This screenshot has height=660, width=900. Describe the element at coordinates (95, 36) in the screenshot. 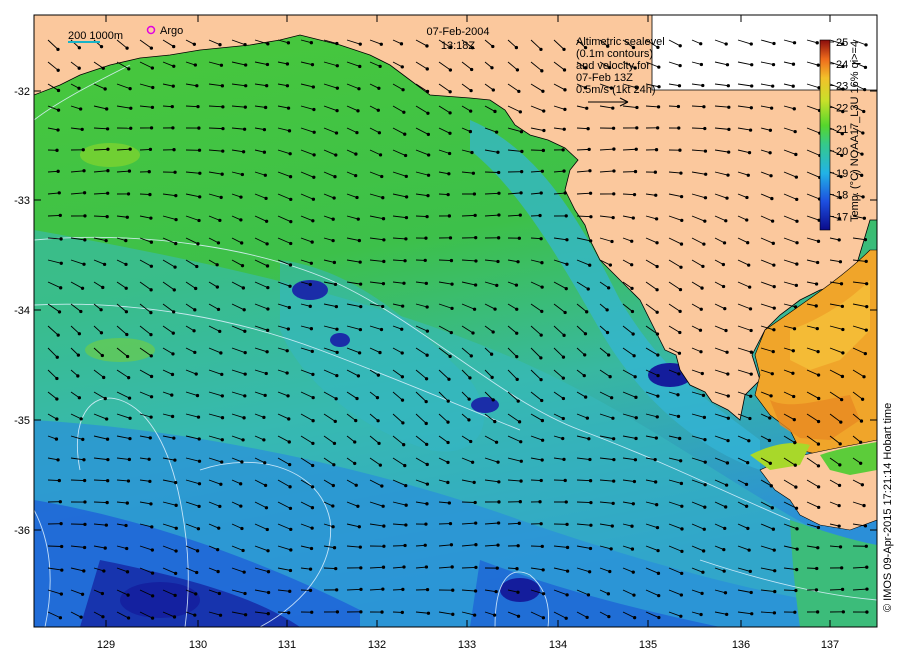

I see `scale-label: 200 1000m` at that location.